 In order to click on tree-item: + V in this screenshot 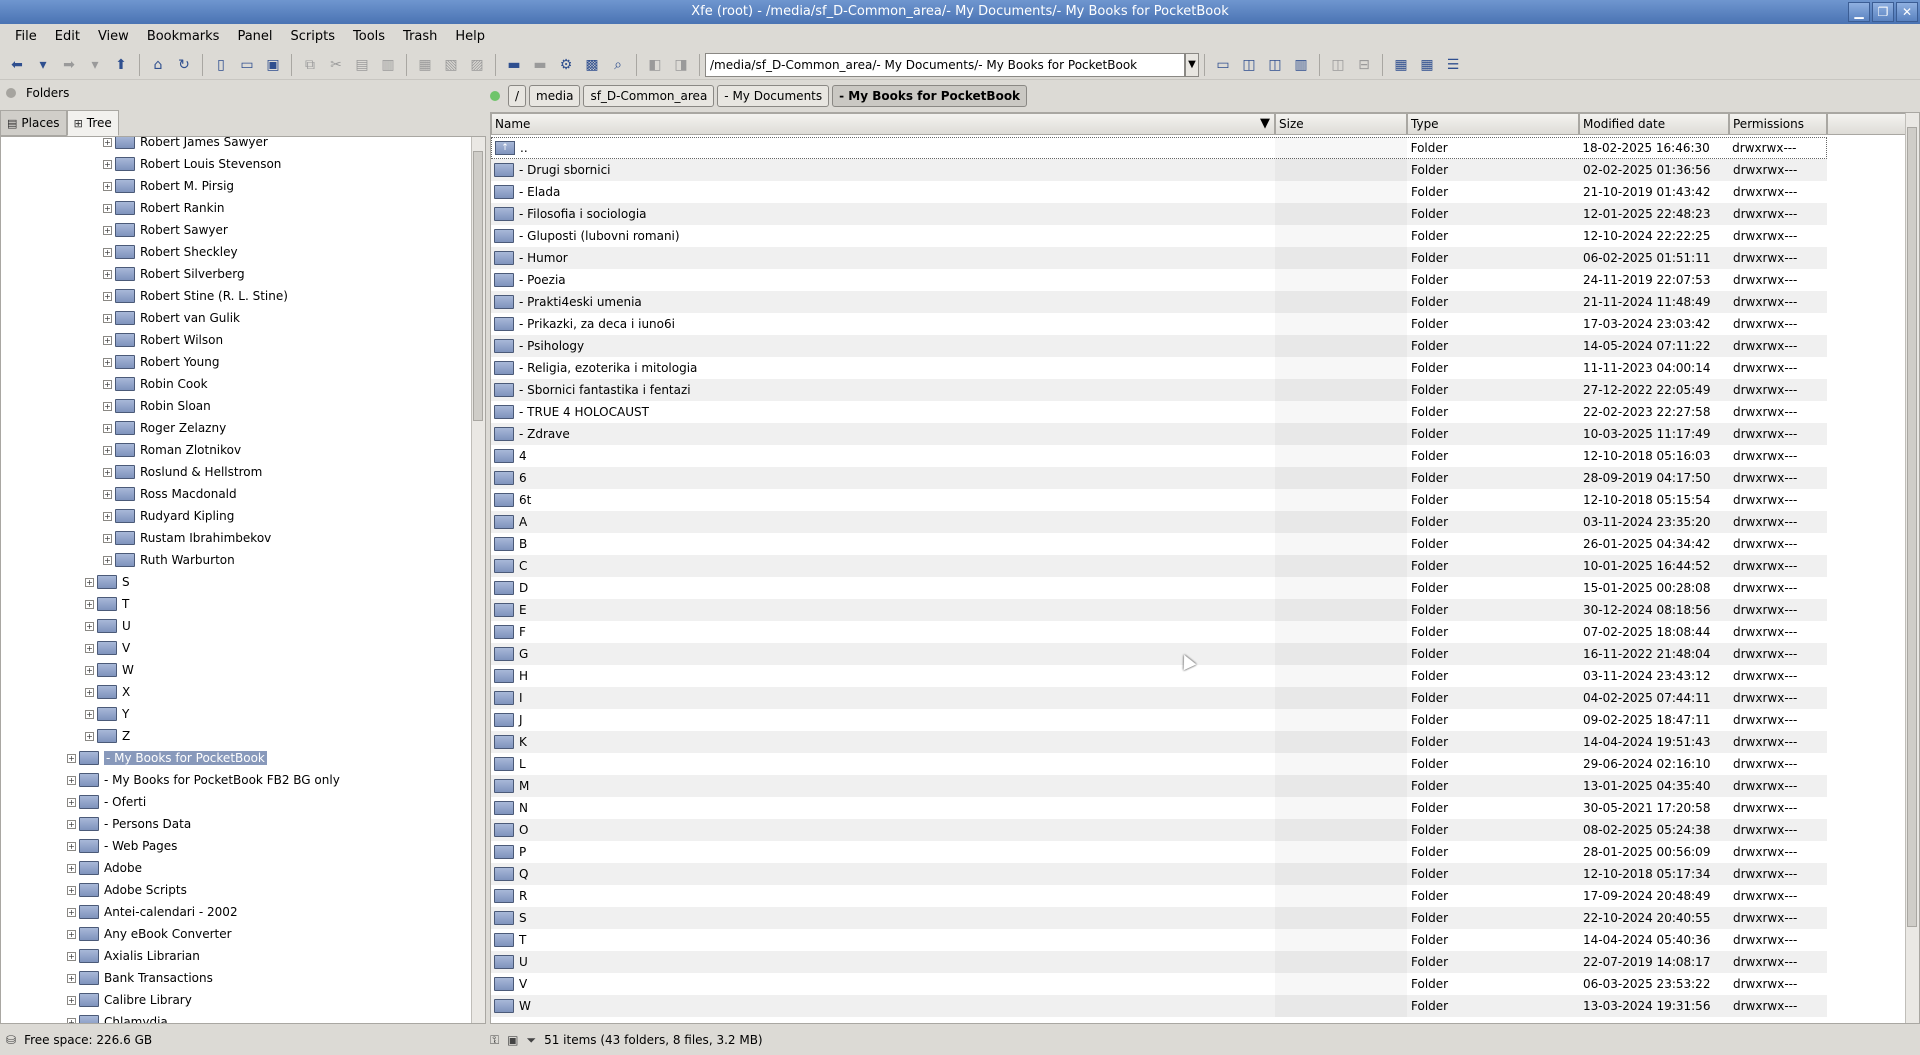, I will do `click(107, 648)`.